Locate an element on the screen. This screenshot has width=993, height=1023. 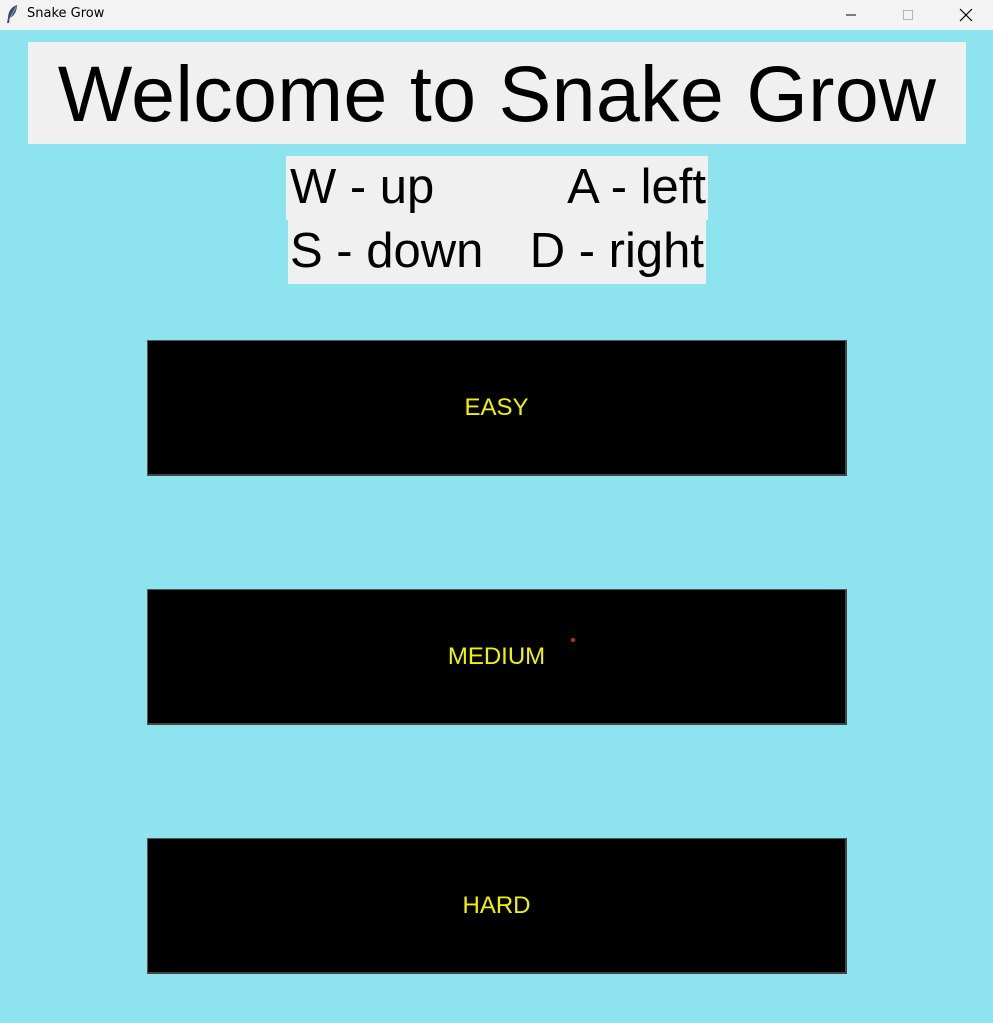
close-icon is located at coordinates (966, 15).